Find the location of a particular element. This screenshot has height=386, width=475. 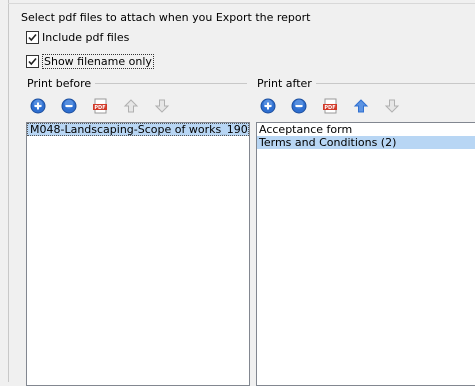

print-after-move-up-button is located at coordinates (361, 106).